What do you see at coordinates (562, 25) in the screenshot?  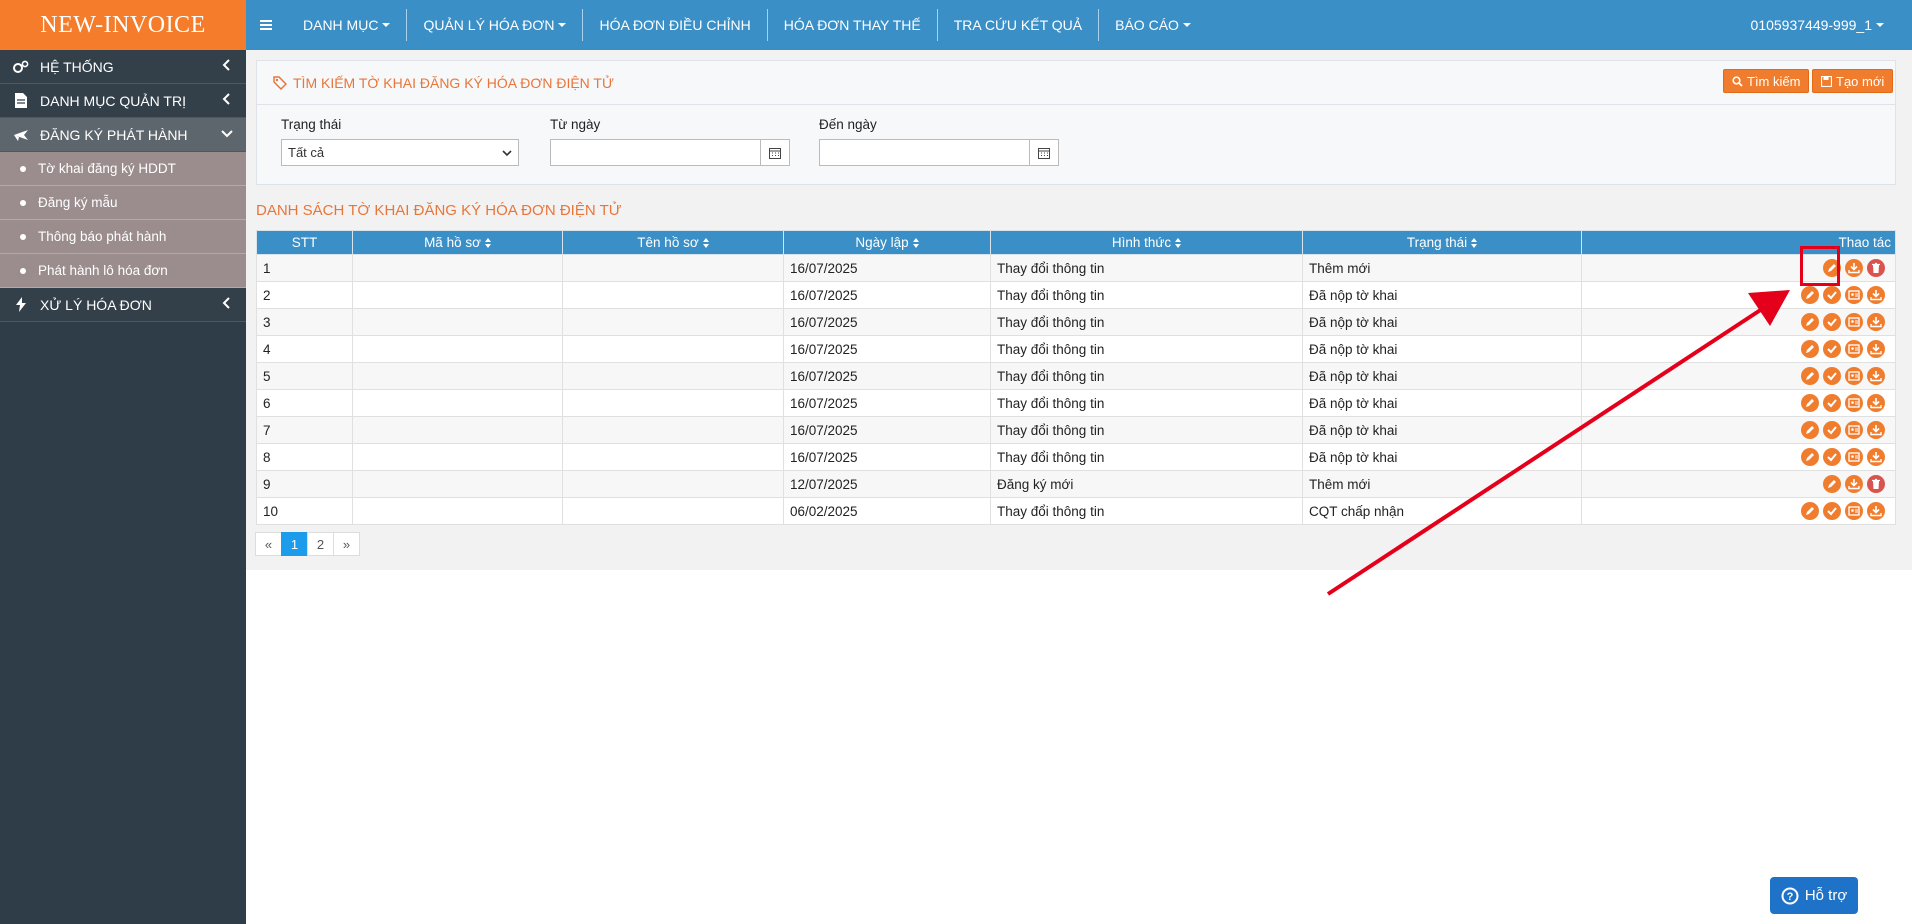 I see `caret-down-icon` at bounding box center [562, 25].